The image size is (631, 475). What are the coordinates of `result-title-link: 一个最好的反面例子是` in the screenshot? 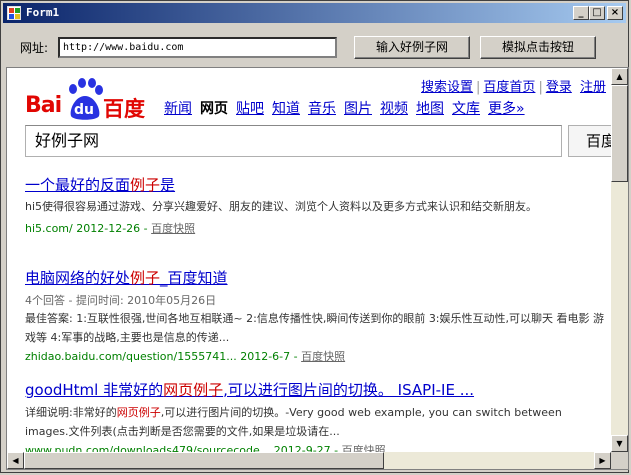 It's located at (315, 184).